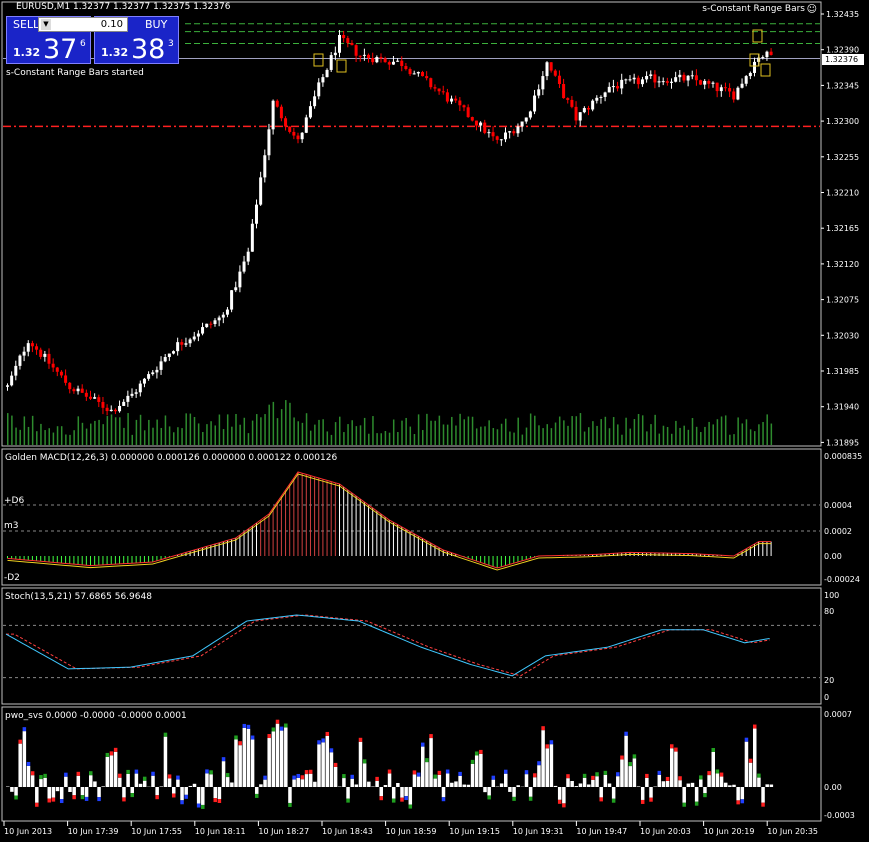  I want to click on lot-dropdown-icon: ▼, so click(46, 24).